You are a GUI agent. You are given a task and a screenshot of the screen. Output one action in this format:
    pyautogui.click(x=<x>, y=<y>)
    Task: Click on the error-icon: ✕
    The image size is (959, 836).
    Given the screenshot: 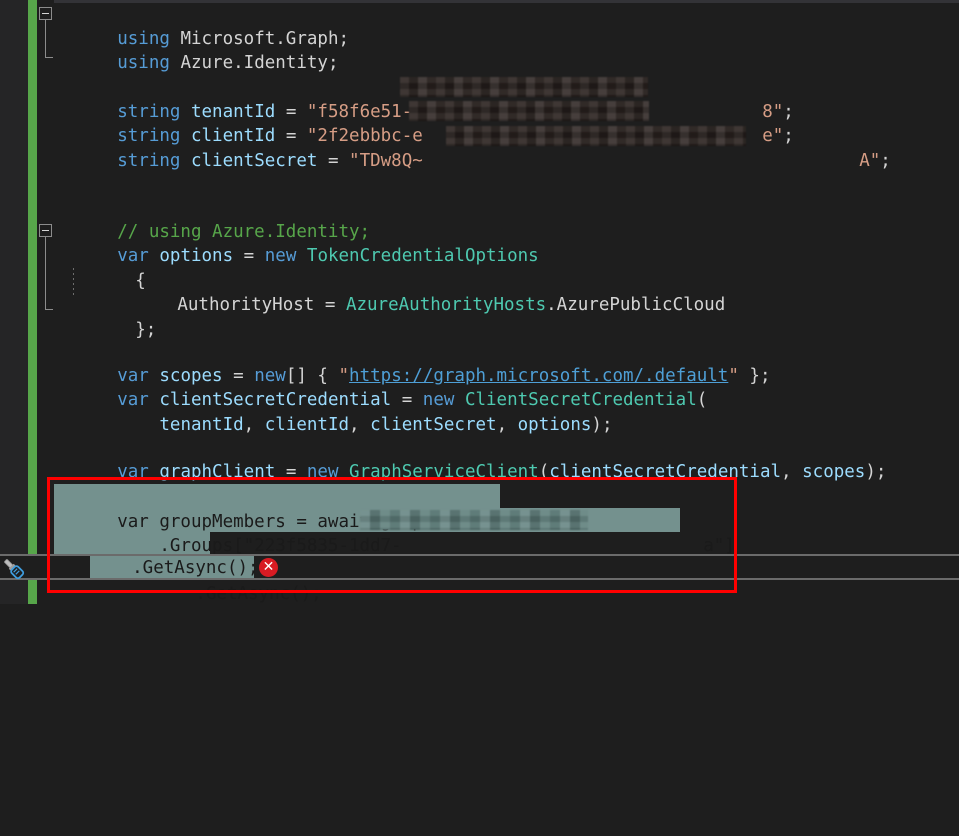 What is the action you would take?
    pyautogui.click(x=268, y=567)
    